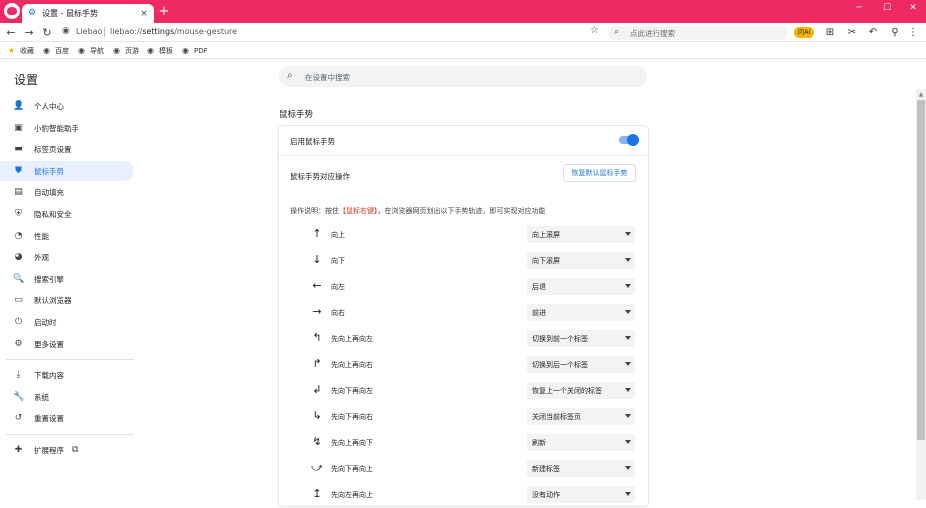 The width and height of the screenshot is (926, 508). Describe the element at coordinates (463, 76) in the screenshot. I see `settings-search-input: ⌕ 在设置中搜索` at that location.